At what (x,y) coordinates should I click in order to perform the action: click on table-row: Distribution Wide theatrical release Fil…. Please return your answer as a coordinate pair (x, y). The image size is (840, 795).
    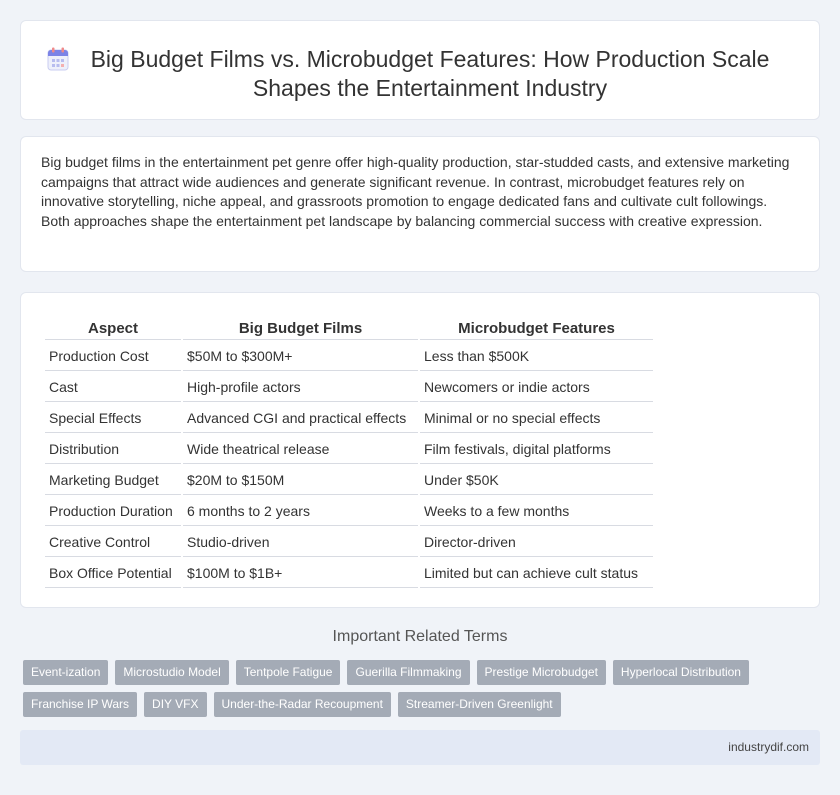
    Looking at the image, I should click on (349, 449).